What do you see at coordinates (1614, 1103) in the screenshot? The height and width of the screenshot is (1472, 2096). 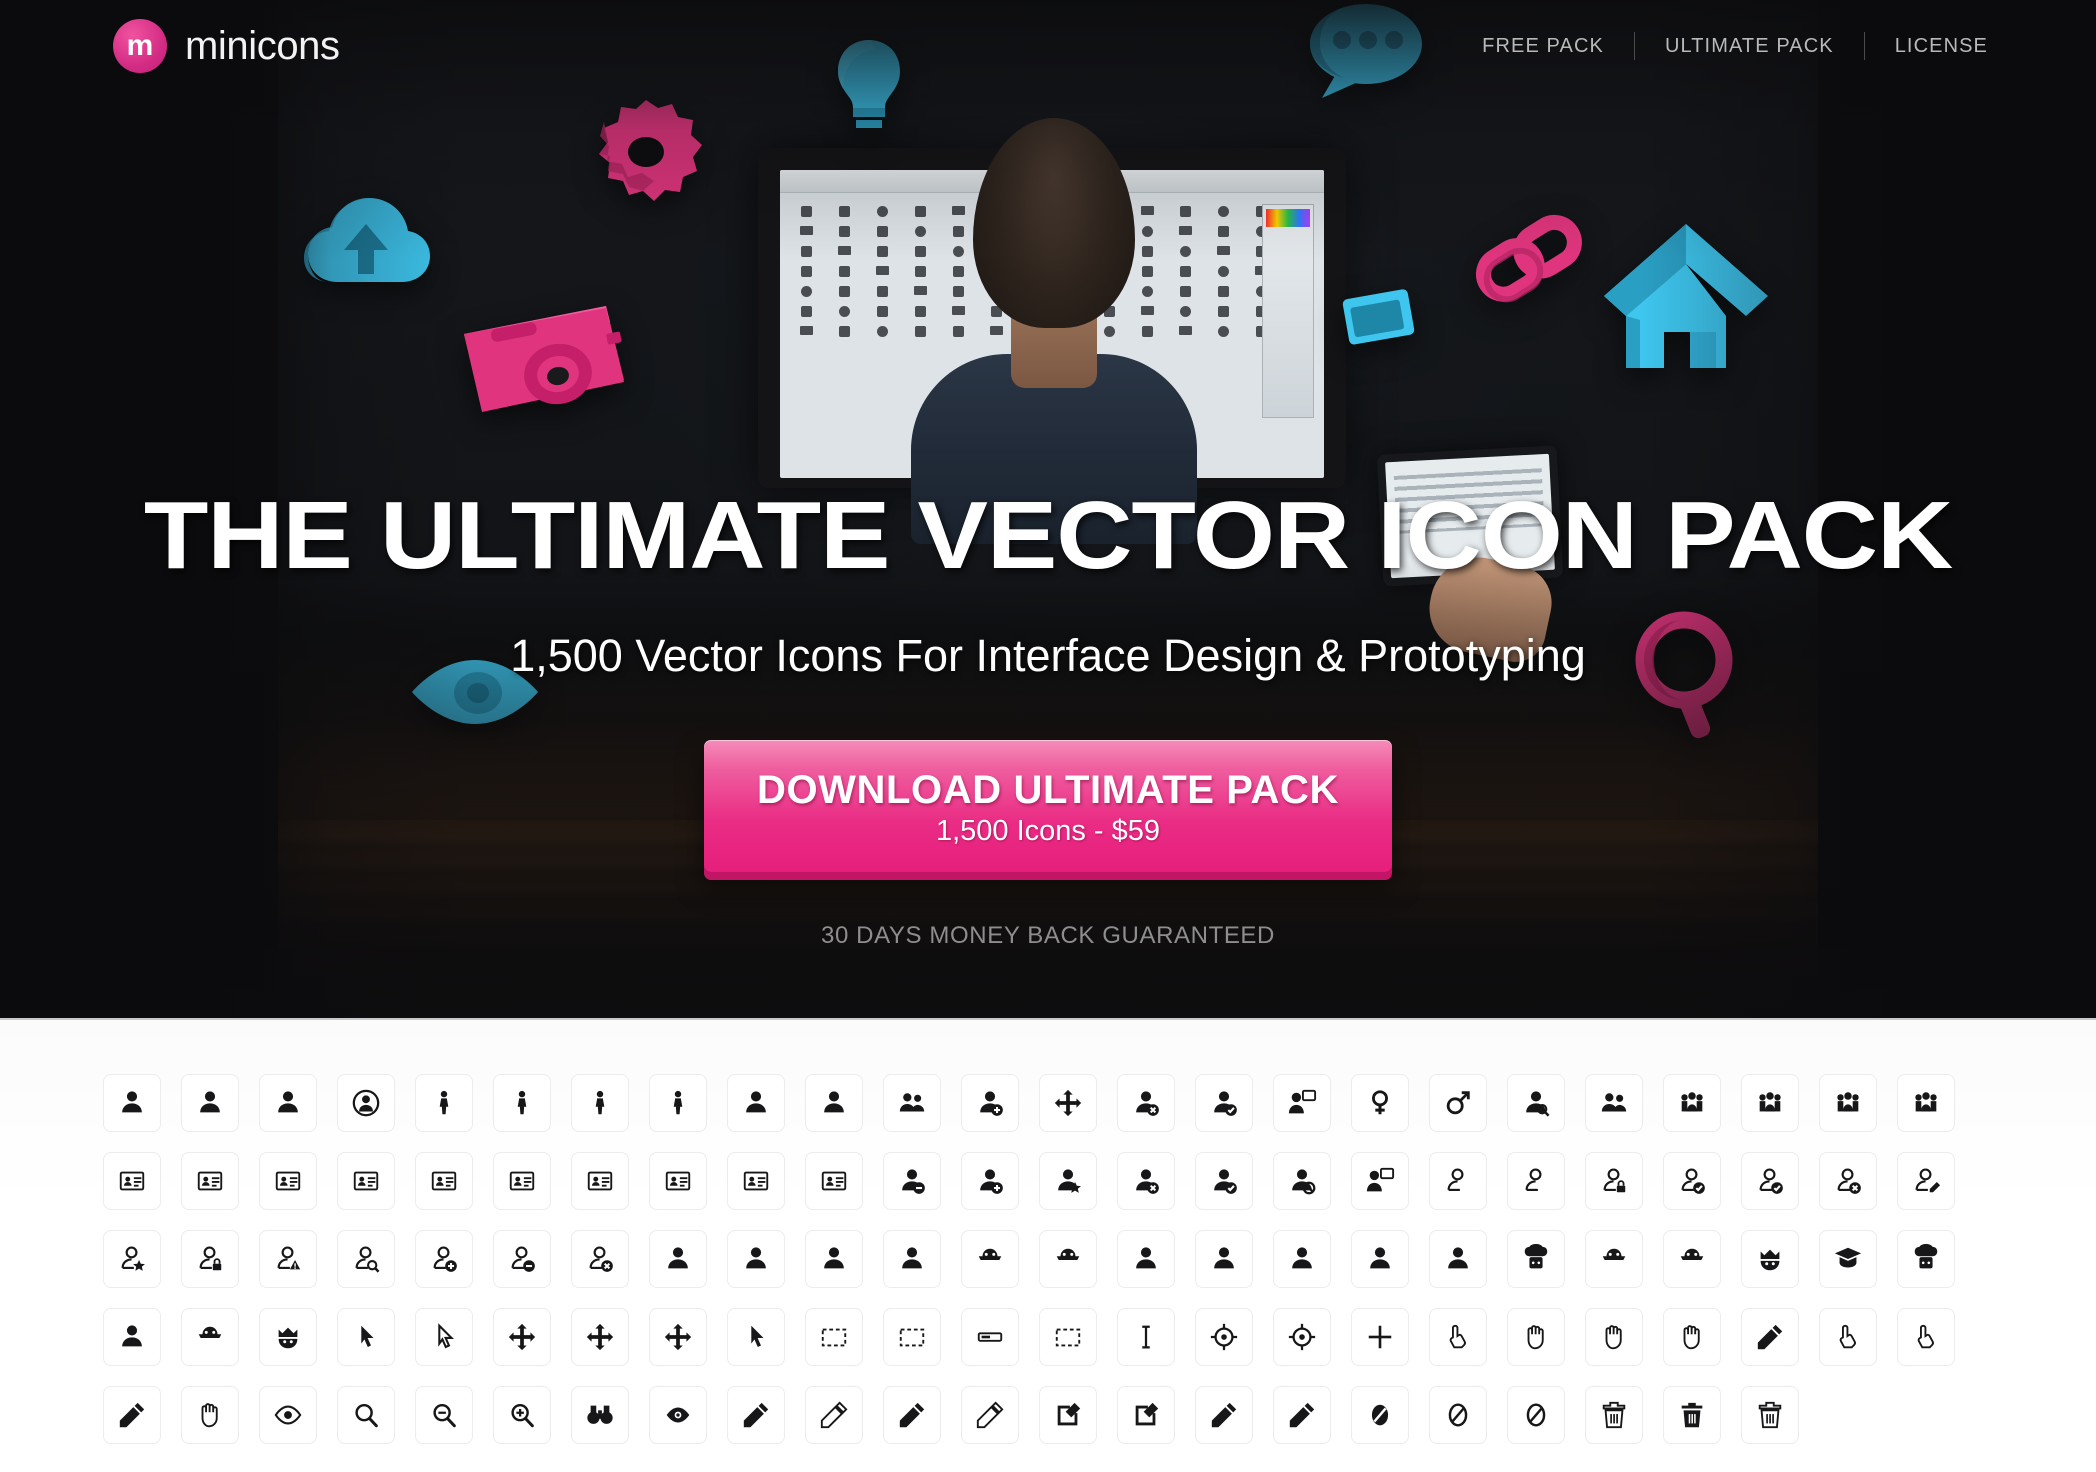 I see `users-two-icon` at bounding box center [1614, 1103].